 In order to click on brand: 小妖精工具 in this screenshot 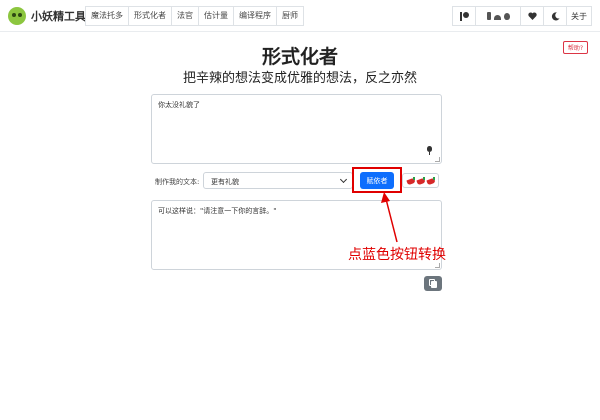, I will do `click(47, 16)`.